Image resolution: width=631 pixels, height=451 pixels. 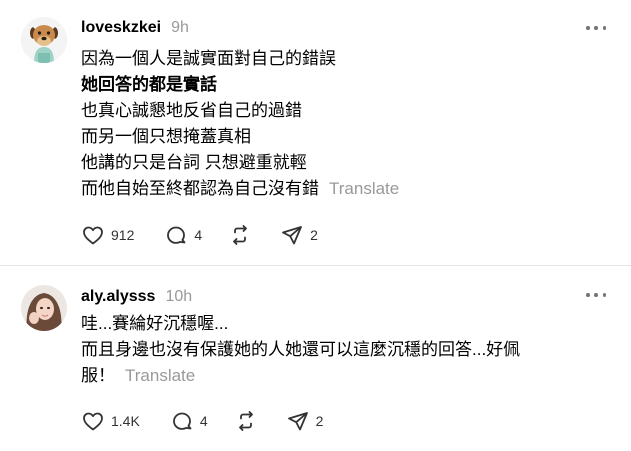 I want to click on action-bar: 912 4 2, so click(x=199, y=235).